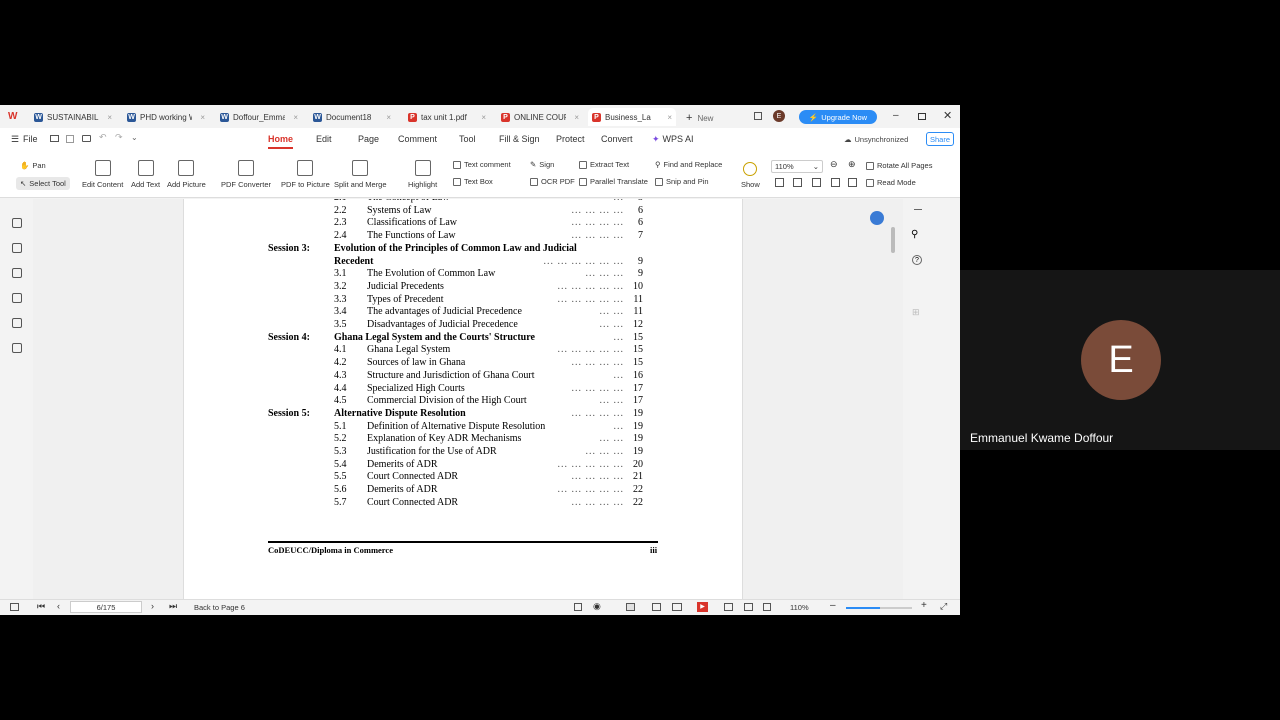 The height and width of the screenshot is (720, 1280). I want to click on pdf-converter-button: PDF Converter, so click(246, 174).